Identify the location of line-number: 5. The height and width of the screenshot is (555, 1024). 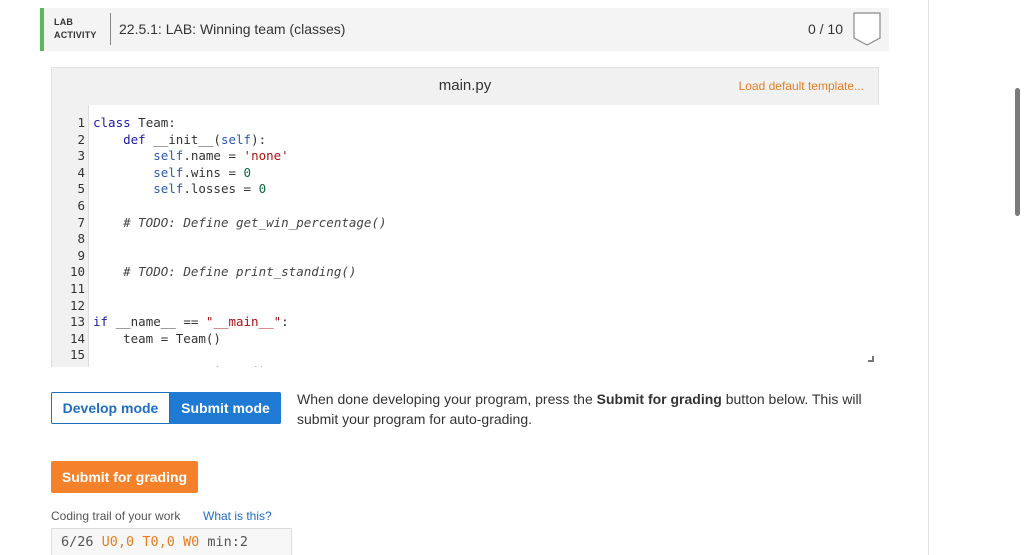
(81, 189).